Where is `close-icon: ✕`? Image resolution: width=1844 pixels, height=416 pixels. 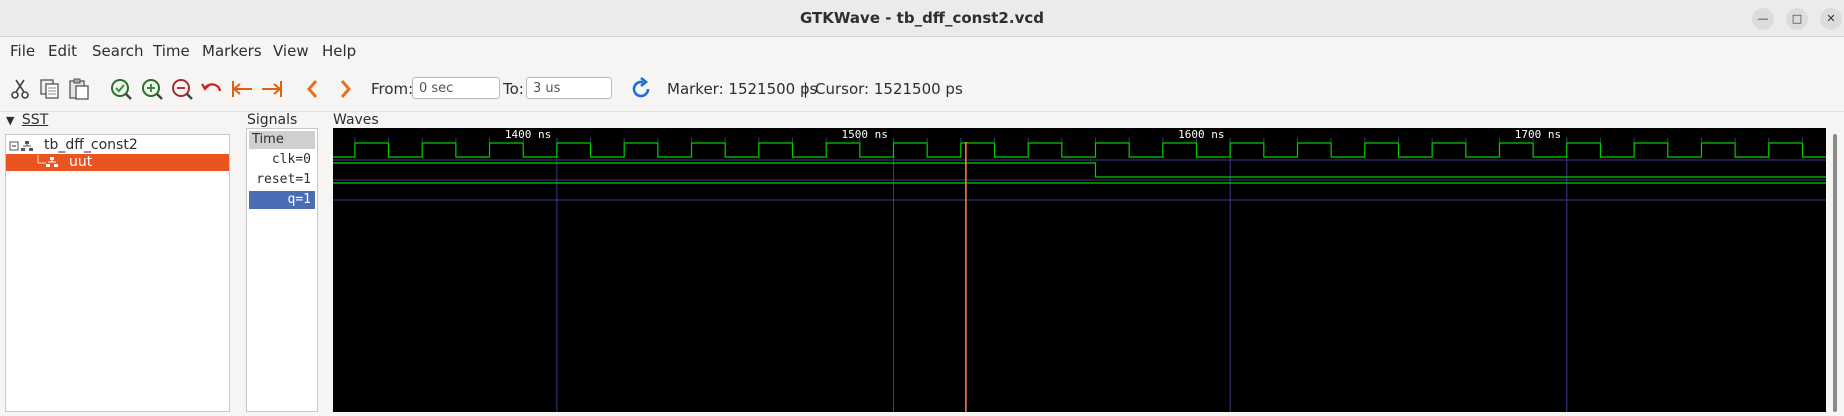
close-icon: ✕ is located at coordinates (1831, 19).